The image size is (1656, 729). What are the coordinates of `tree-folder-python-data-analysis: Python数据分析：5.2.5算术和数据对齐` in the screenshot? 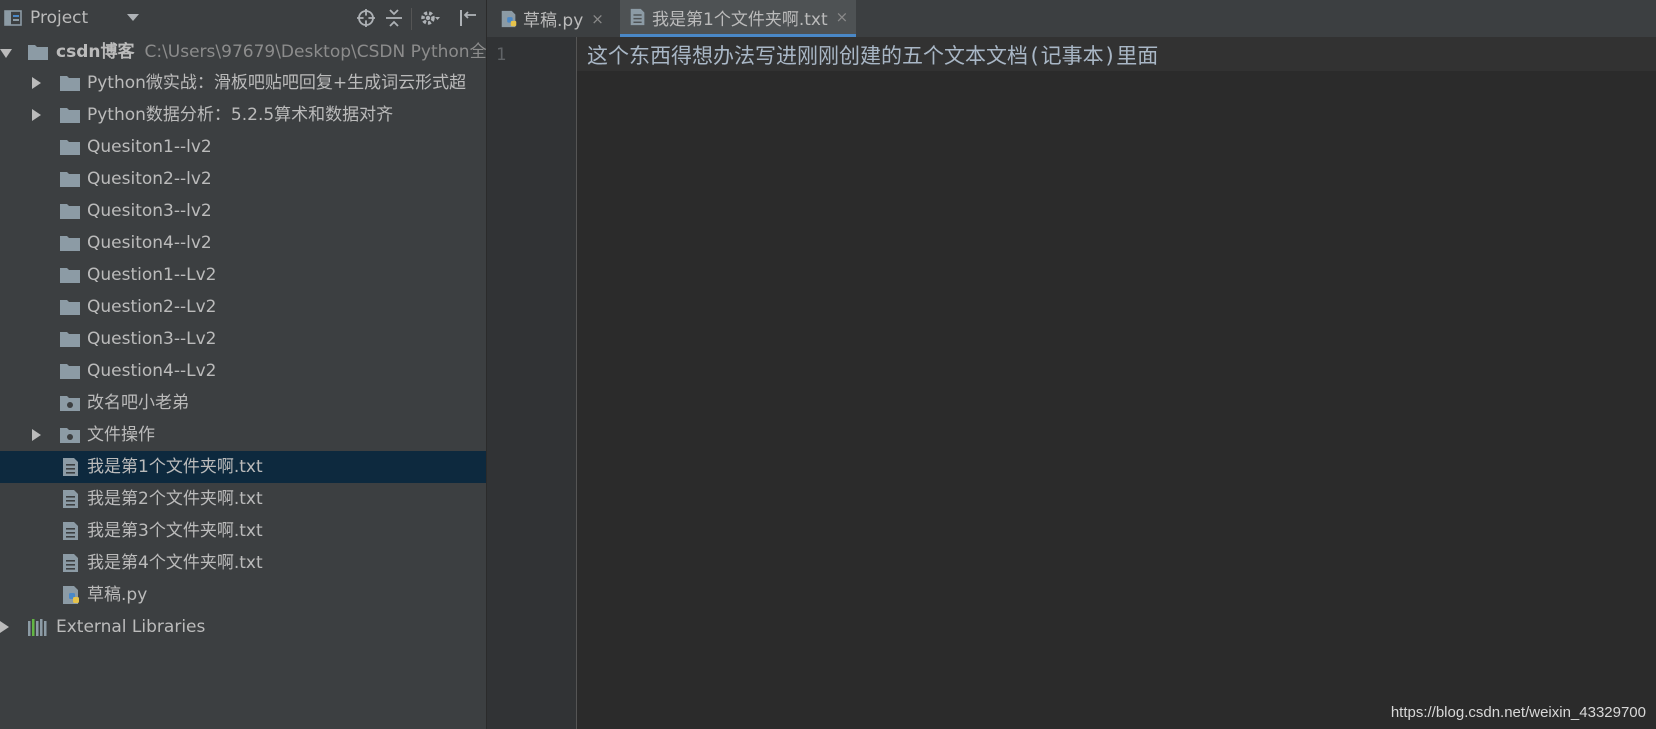 It's located at (243, 115).